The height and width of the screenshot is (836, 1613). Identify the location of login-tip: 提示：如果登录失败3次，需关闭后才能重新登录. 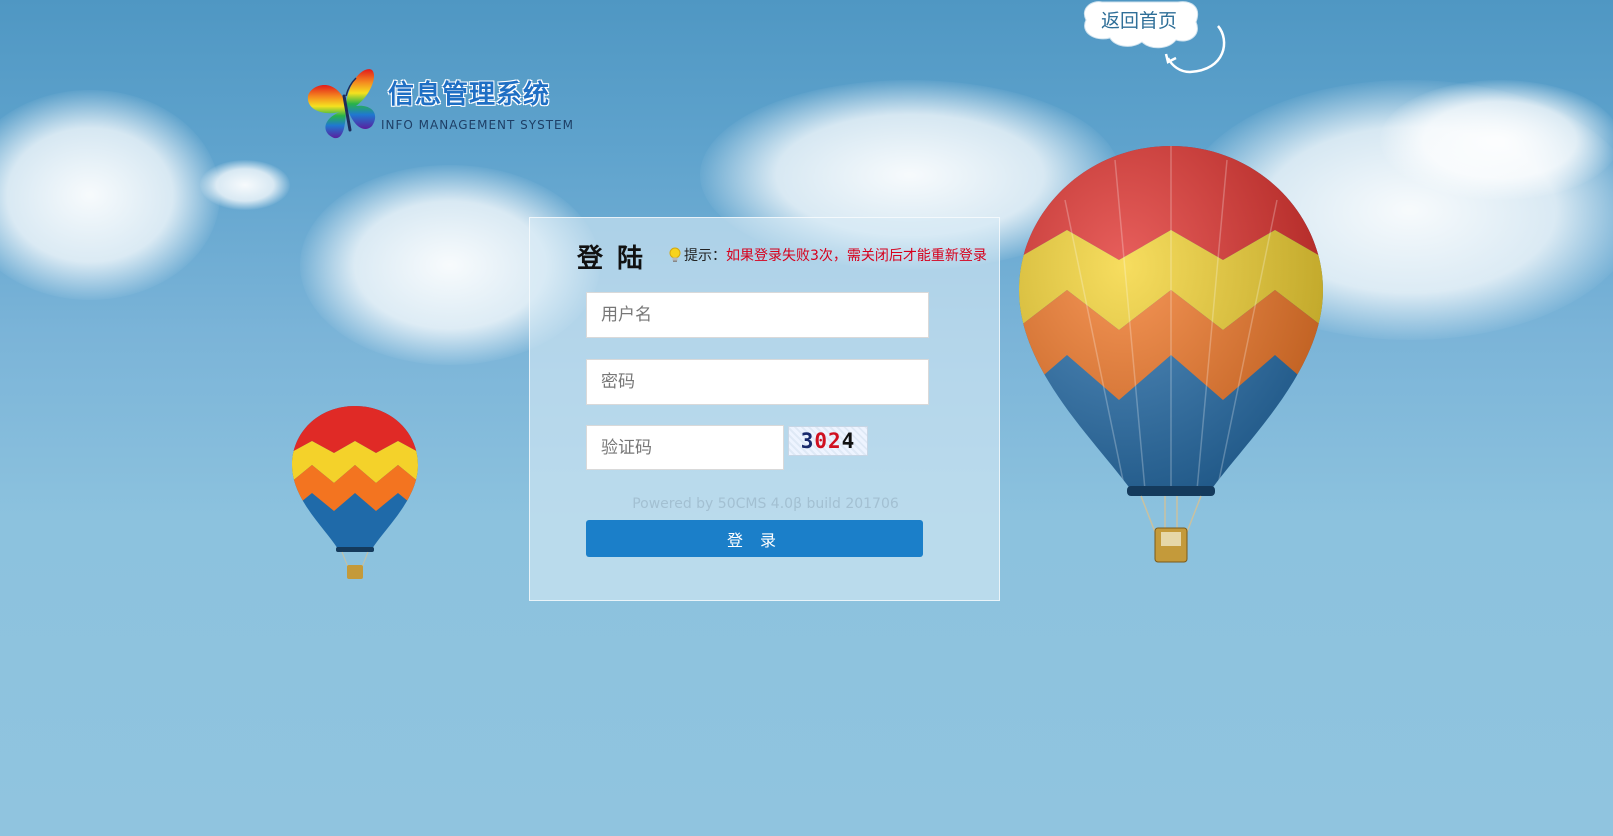
(827, 255).